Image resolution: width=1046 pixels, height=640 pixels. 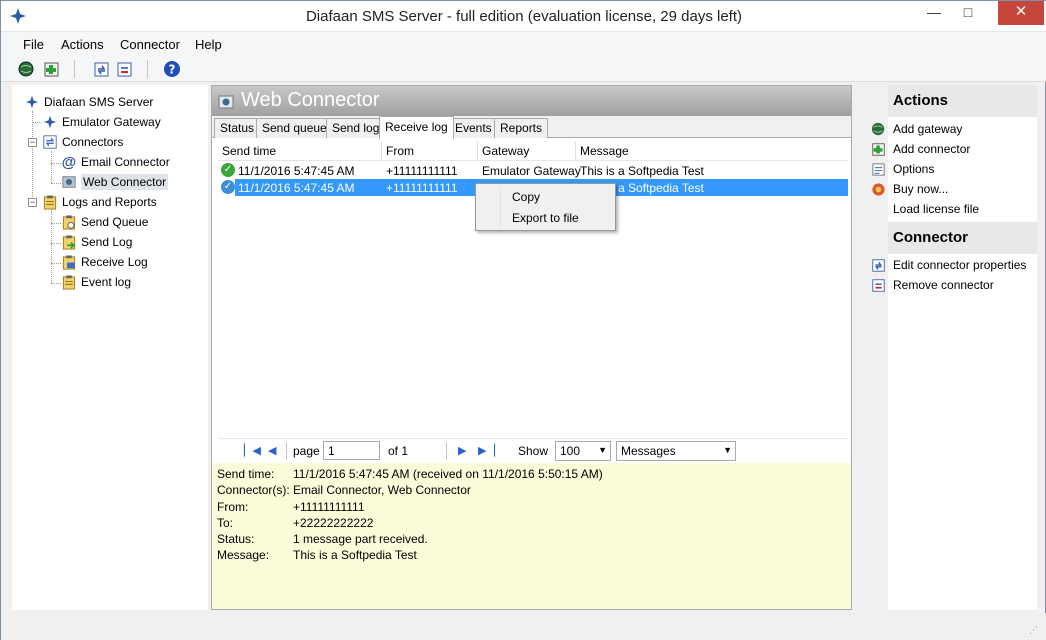 What do you see at coordinates (106, 282) in the screenshot?
I see `tree-item-label: Event log` at bounding box center [106, 282].